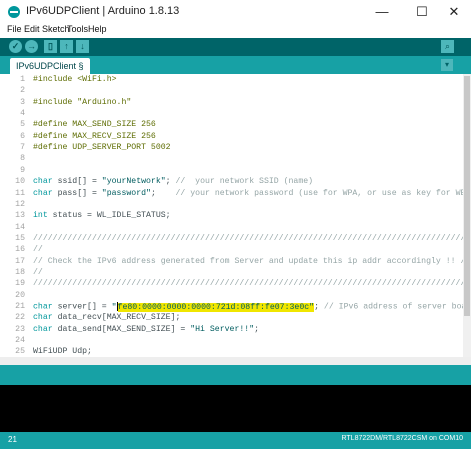  Describe the element at coordinates (422, 12) in the screenshot. I see `maximize-button: ☐` at that location.